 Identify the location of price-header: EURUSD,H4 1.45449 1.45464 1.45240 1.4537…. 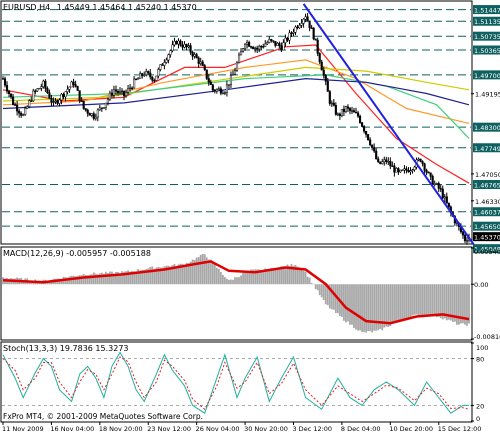
(100, 7).